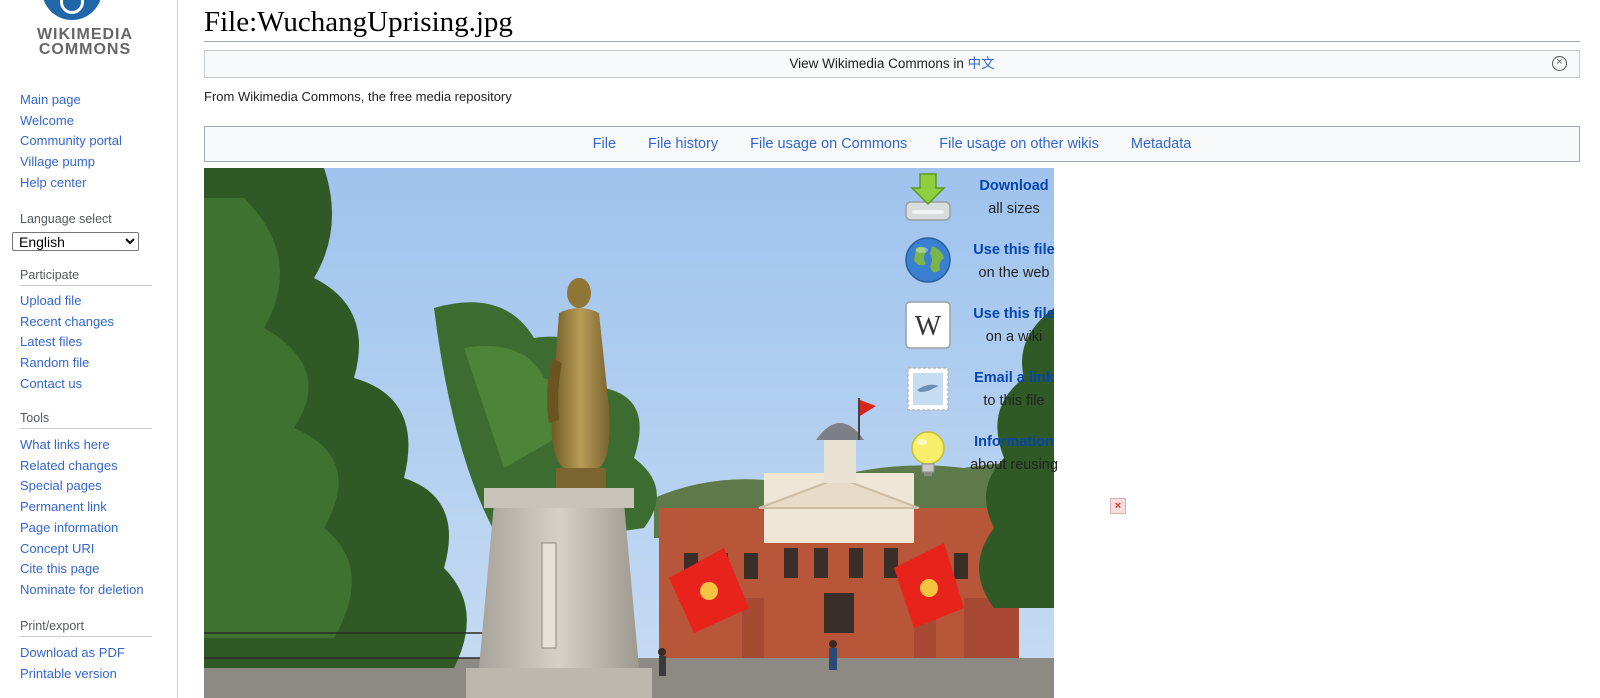  I want to click on sidebar-item-recent-changes: Recent changes, so click(67, 322).